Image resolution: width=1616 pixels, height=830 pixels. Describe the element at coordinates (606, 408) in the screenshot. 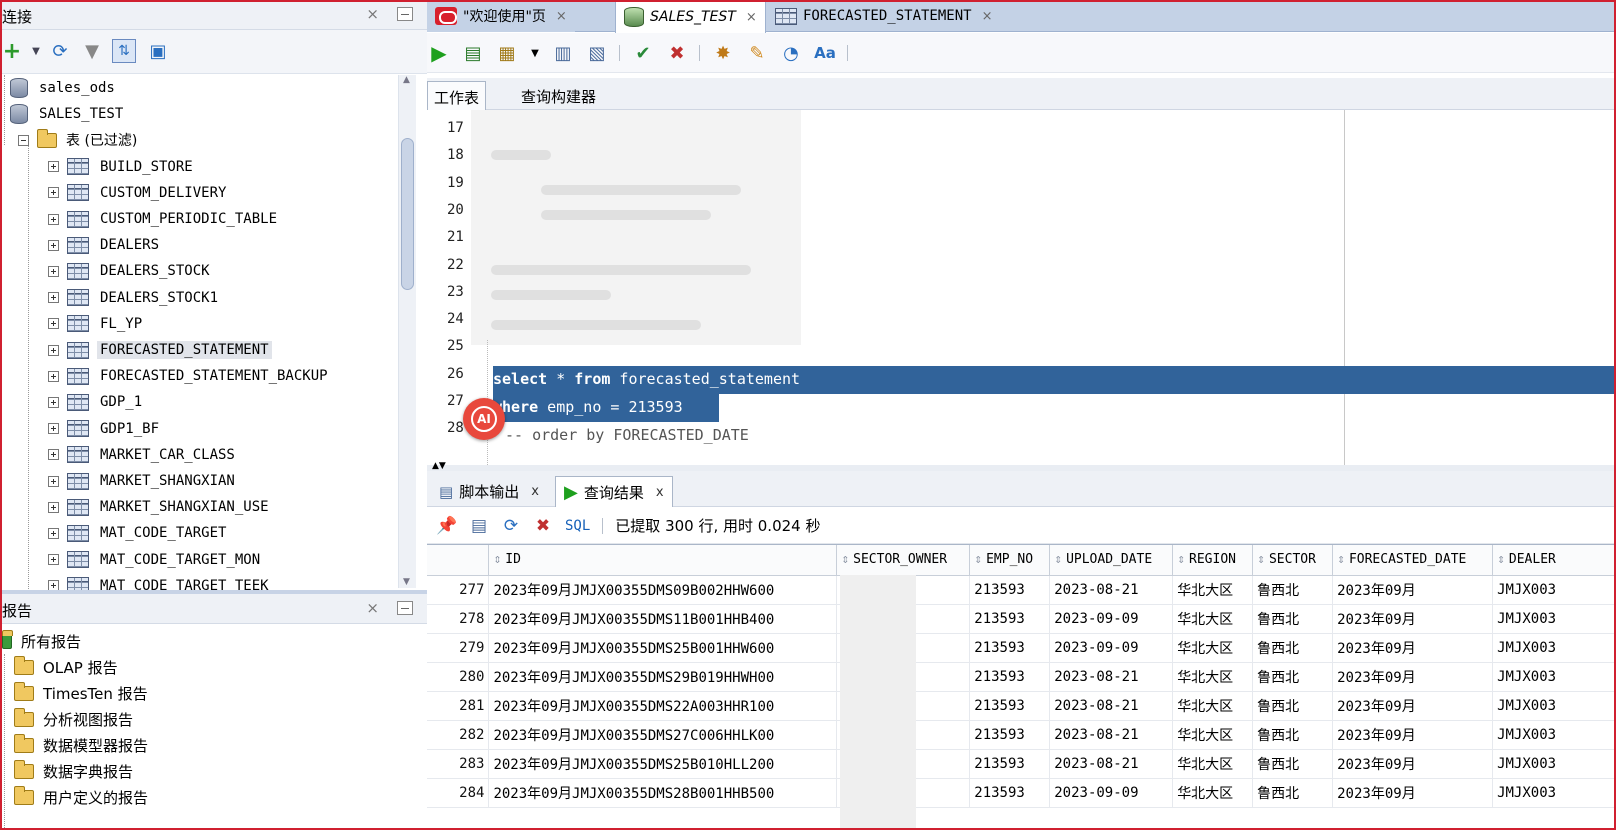

I see `selected-line-27: where emp_no = 213593` at that location.